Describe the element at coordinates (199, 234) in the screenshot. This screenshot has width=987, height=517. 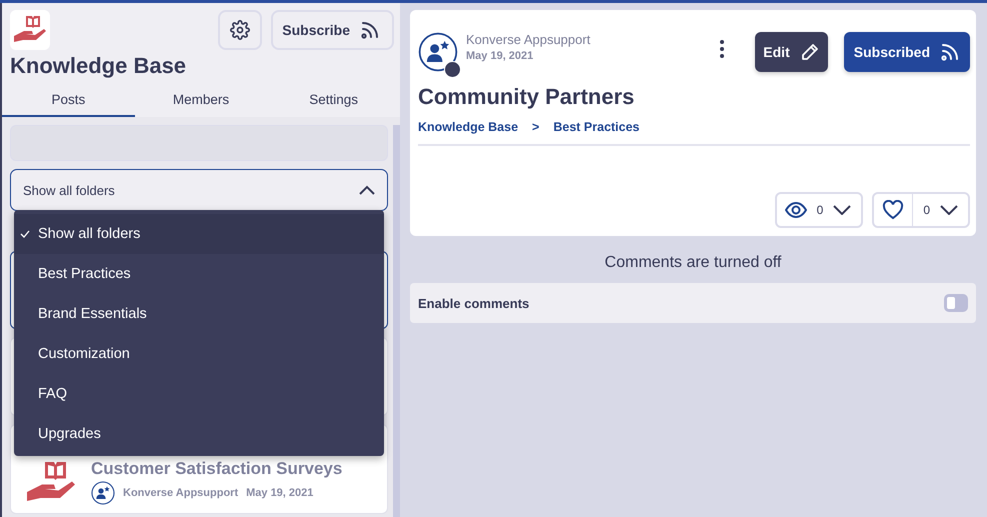
I see `menu-option: Show all folders` at that location.